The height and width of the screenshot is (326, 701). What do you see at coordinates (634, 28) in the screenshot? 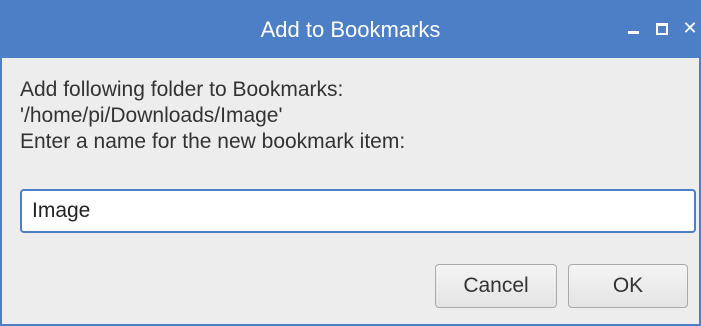
I see `minimize-icon` at bounding box center [634, 28].